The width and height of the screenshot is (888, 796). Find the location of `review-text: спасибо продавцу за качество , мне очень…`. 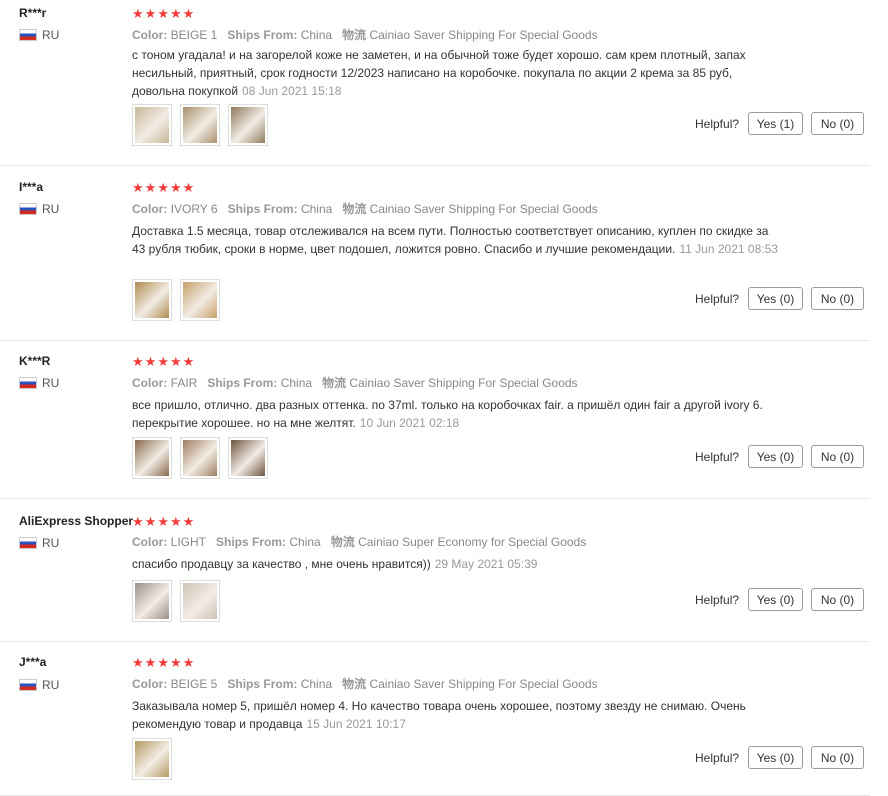

review-text: спасибо продавцу за качество , мне очень… is located at coordinates (457, 564).